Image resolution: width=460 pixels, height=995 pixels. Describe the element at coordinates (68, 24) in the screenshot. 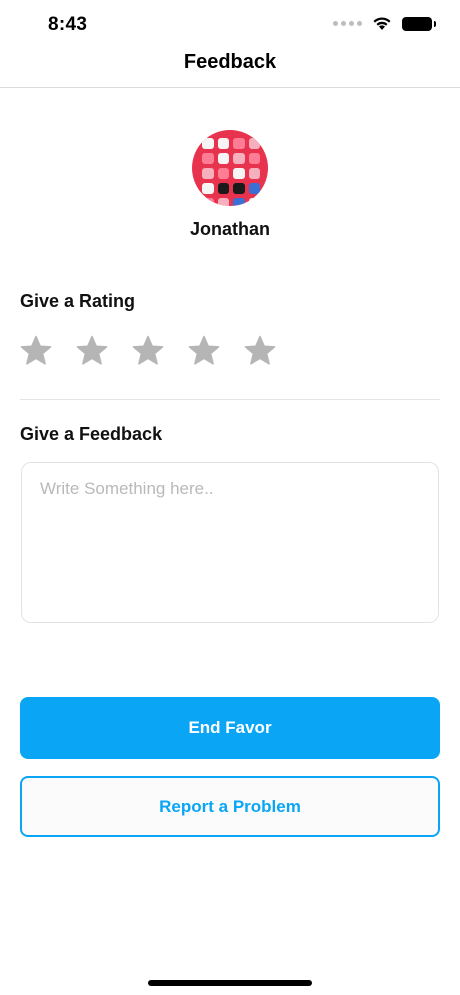

I see `status-time: 8:43` at that location.